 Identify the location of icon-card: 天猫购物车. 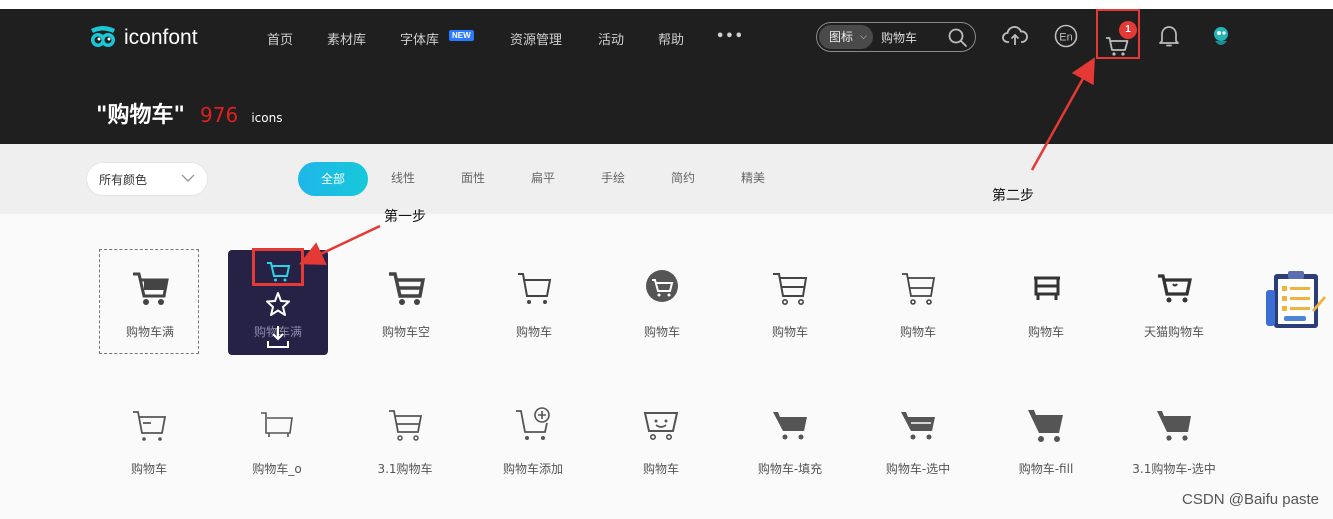
(1174, 302).